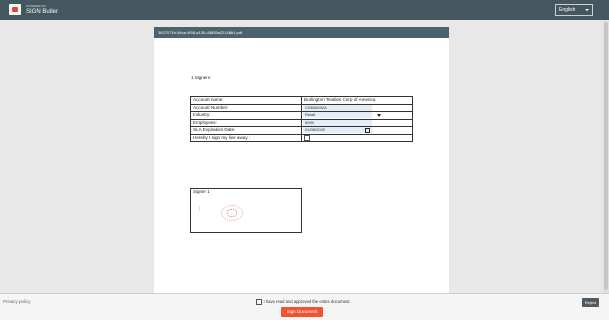  What do you see at coordinates (367, 131) in the screenshot?
I see `calendar-icon` at bounding box center [367, 131].